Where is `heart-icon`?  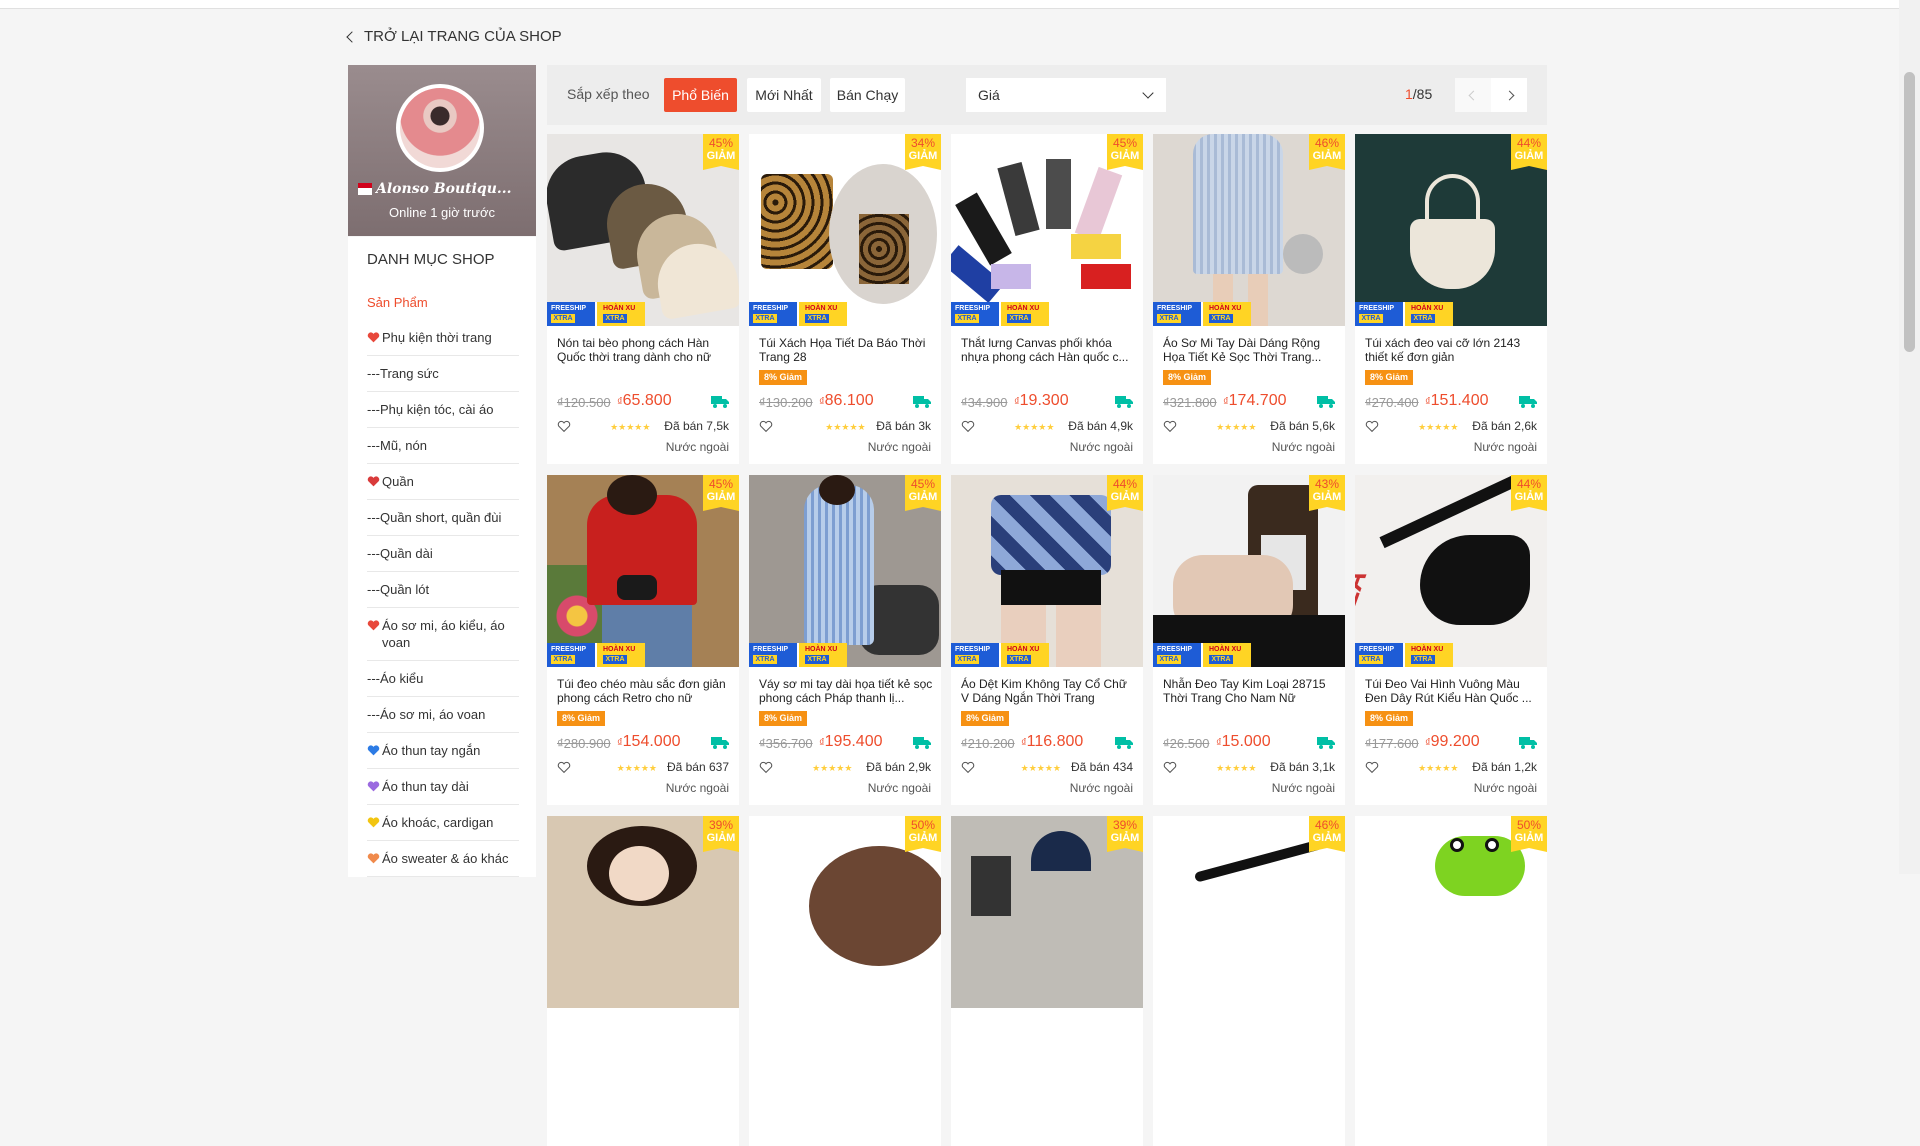 heart-icon is located at coordinates (373, 750).